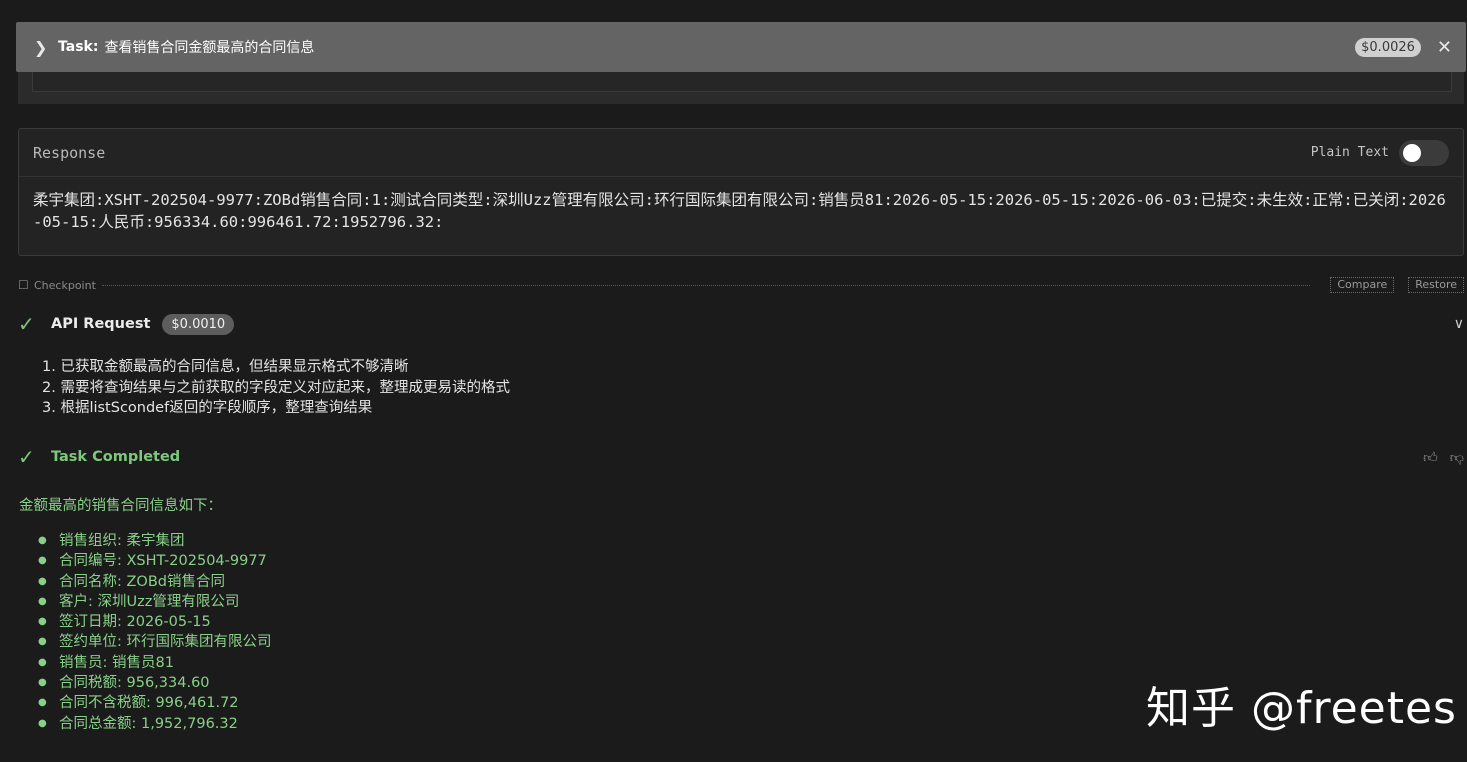 This screenshot has width=1467, height=762. What do you see at coordinates (116, 662) in the screenshot?
I see `list-item-text: 销售员: 销售员81` at bounding box center [116, 662].